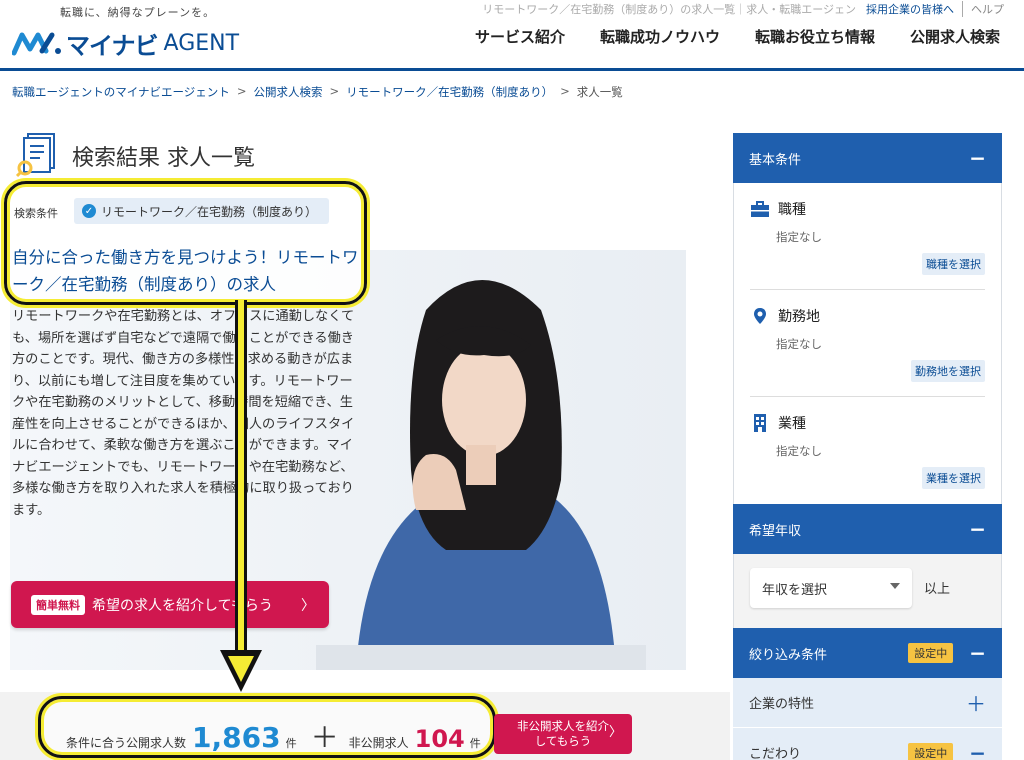  What do you see at coordinates (138, 12) in the screenshot?
I see `tagline: 転職に、納得なプレーンを。` at bounding box center [138, 12].